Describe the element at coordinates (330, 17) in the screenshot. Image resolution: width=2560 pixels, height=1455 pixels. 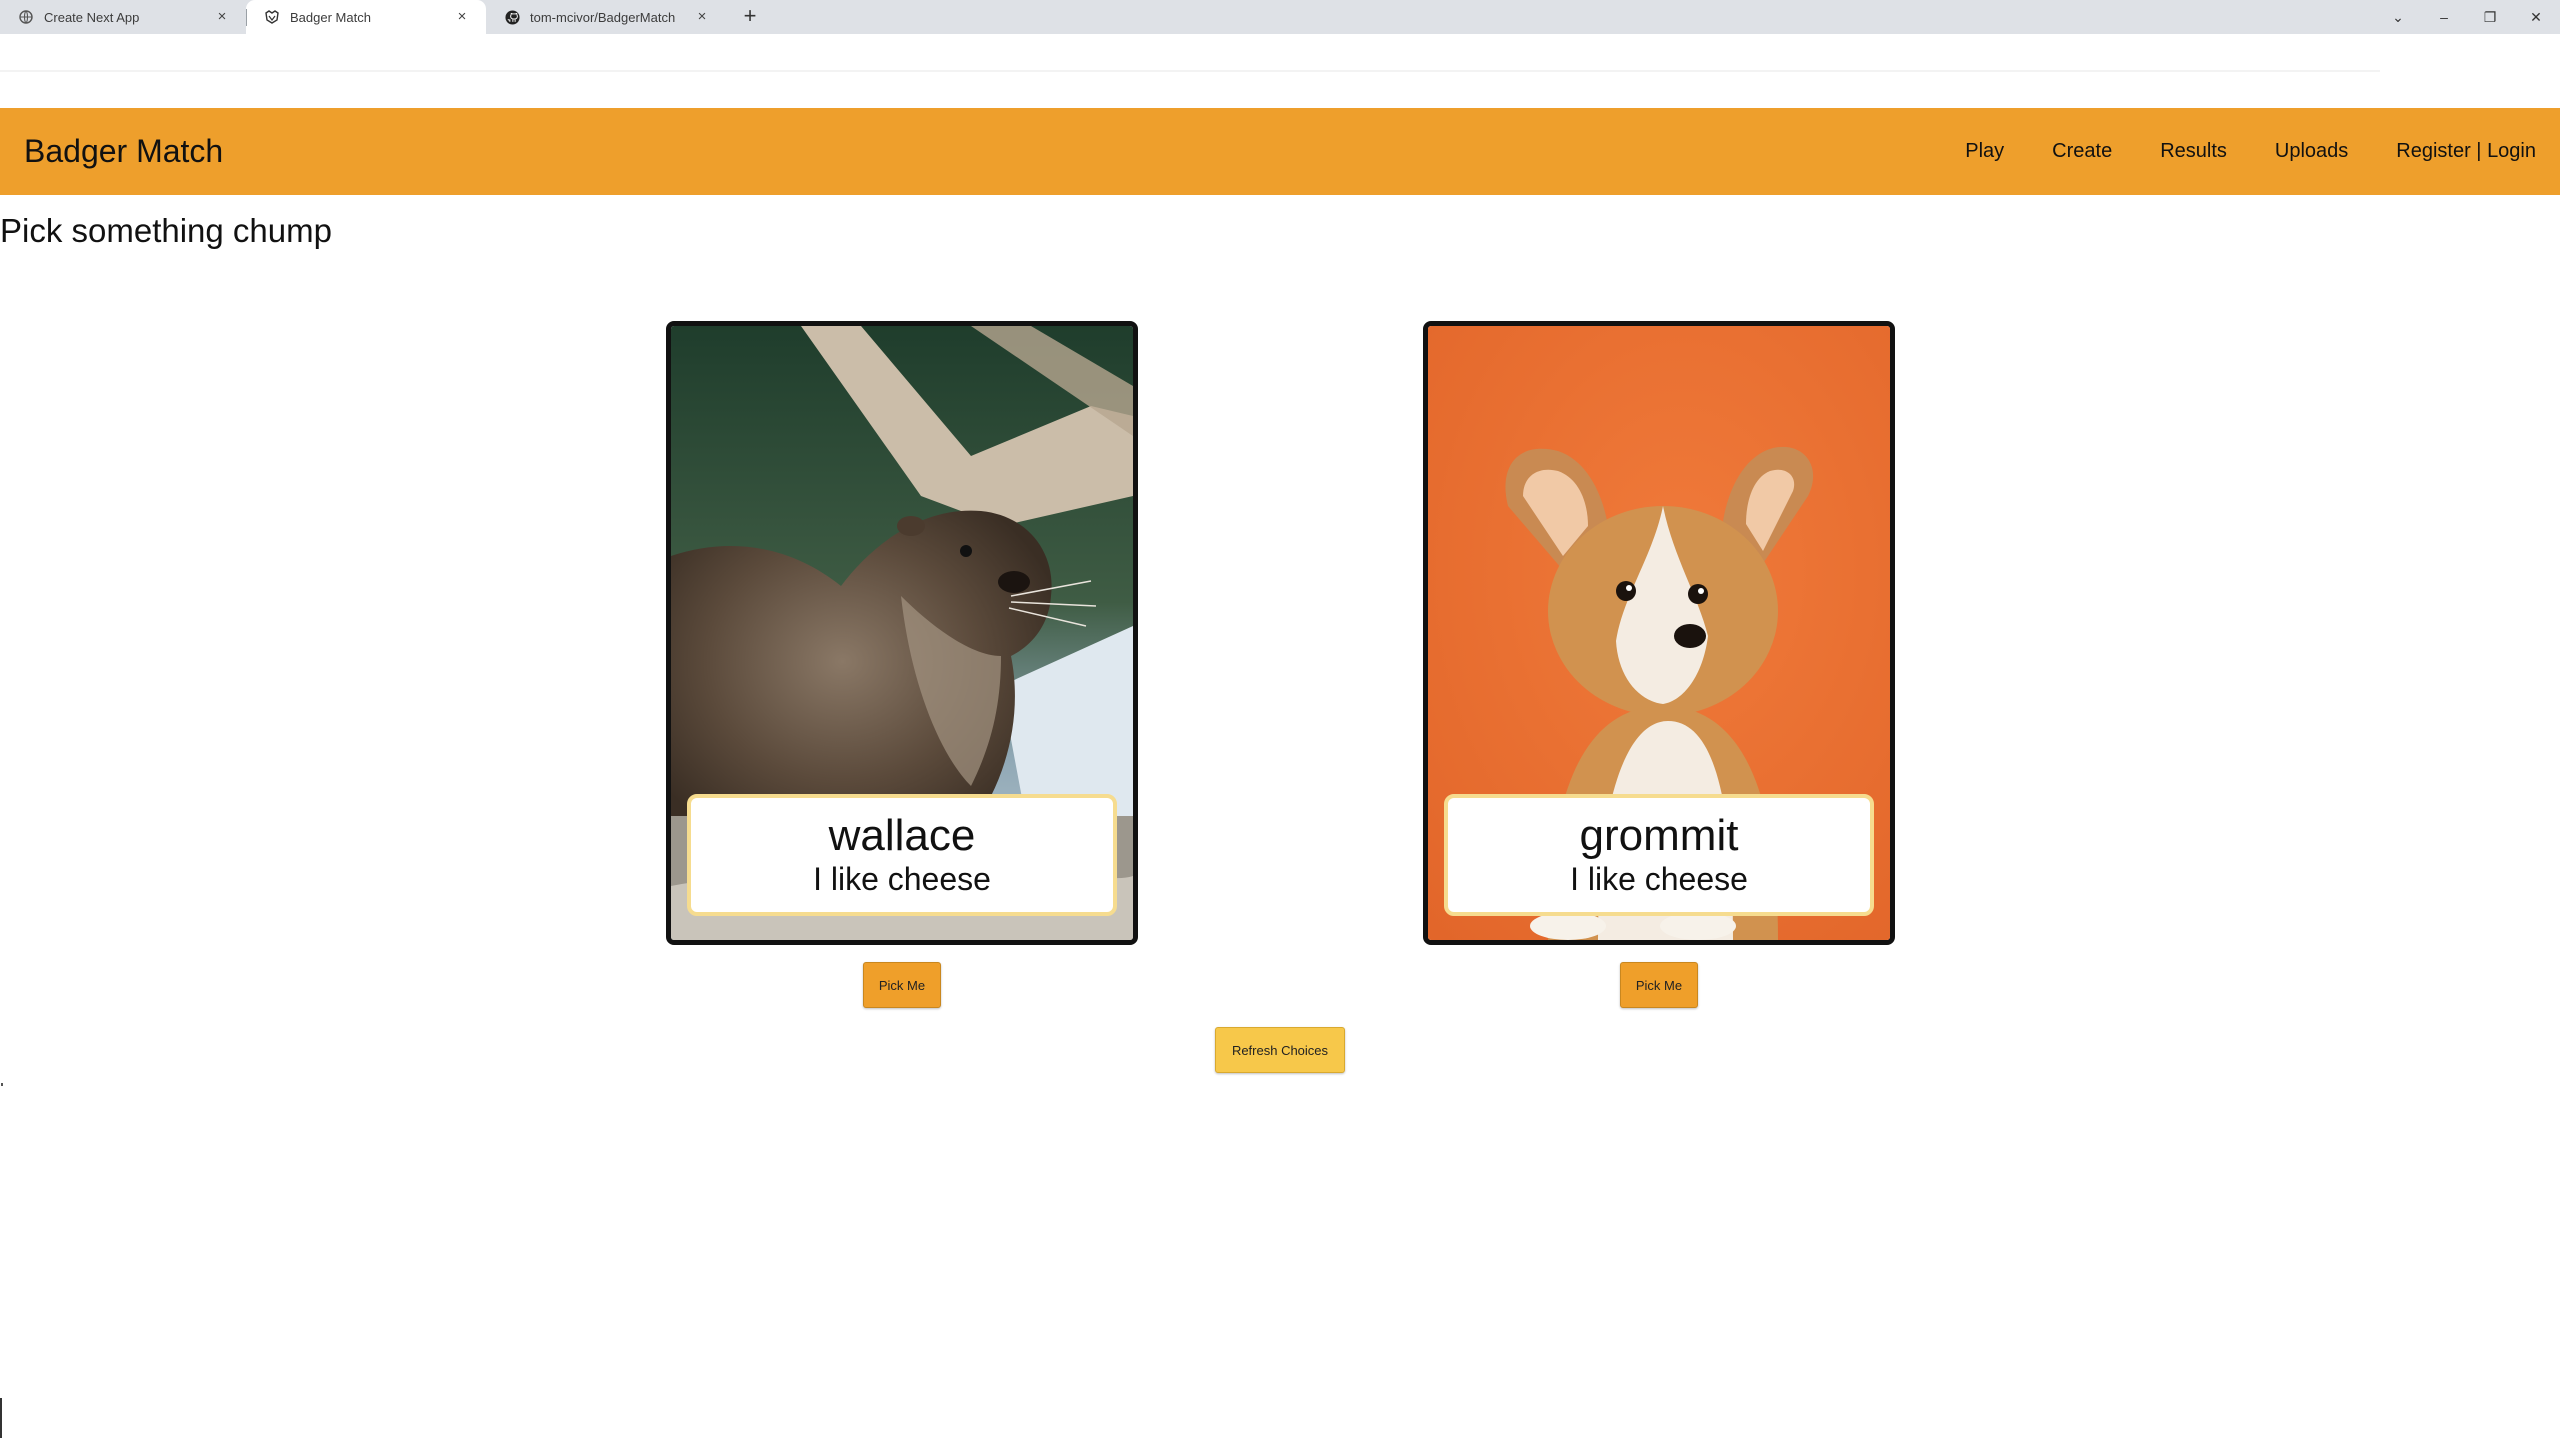
I see `tab-title: Badger Match` at that location.